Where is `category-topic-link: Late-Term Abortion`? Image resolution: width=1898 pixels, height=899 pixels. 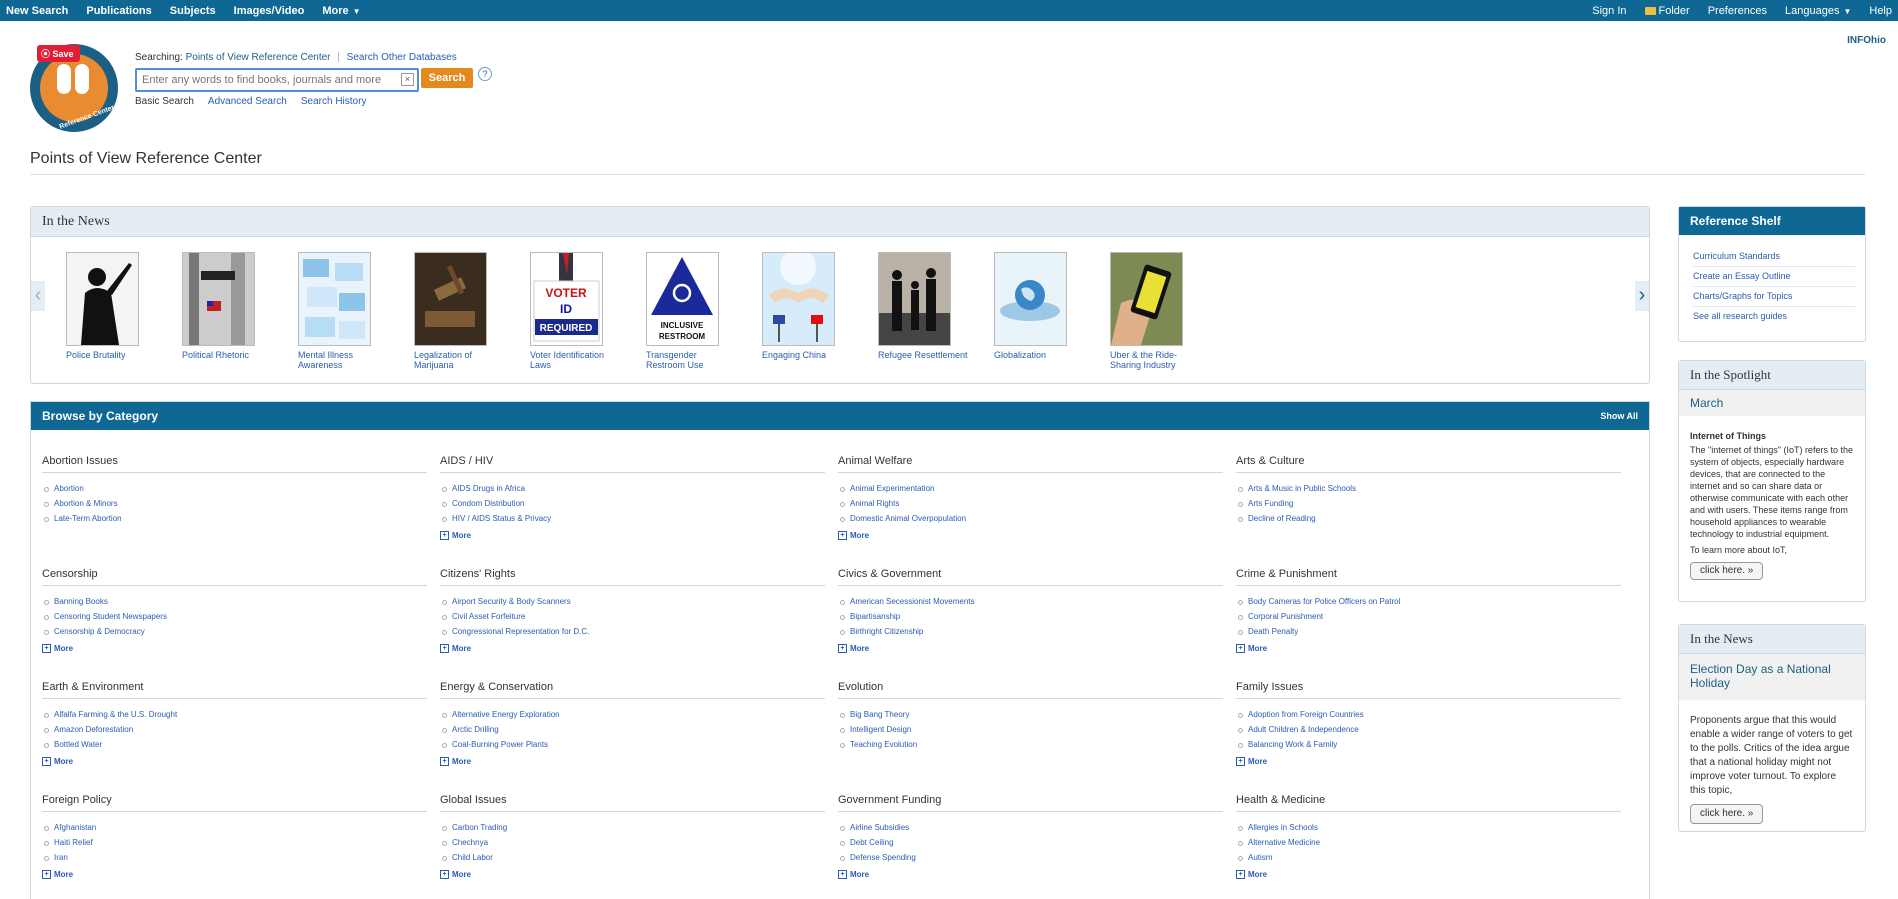
category-topic-link: Late-Term Abortion is located at coordinates (234, 518).